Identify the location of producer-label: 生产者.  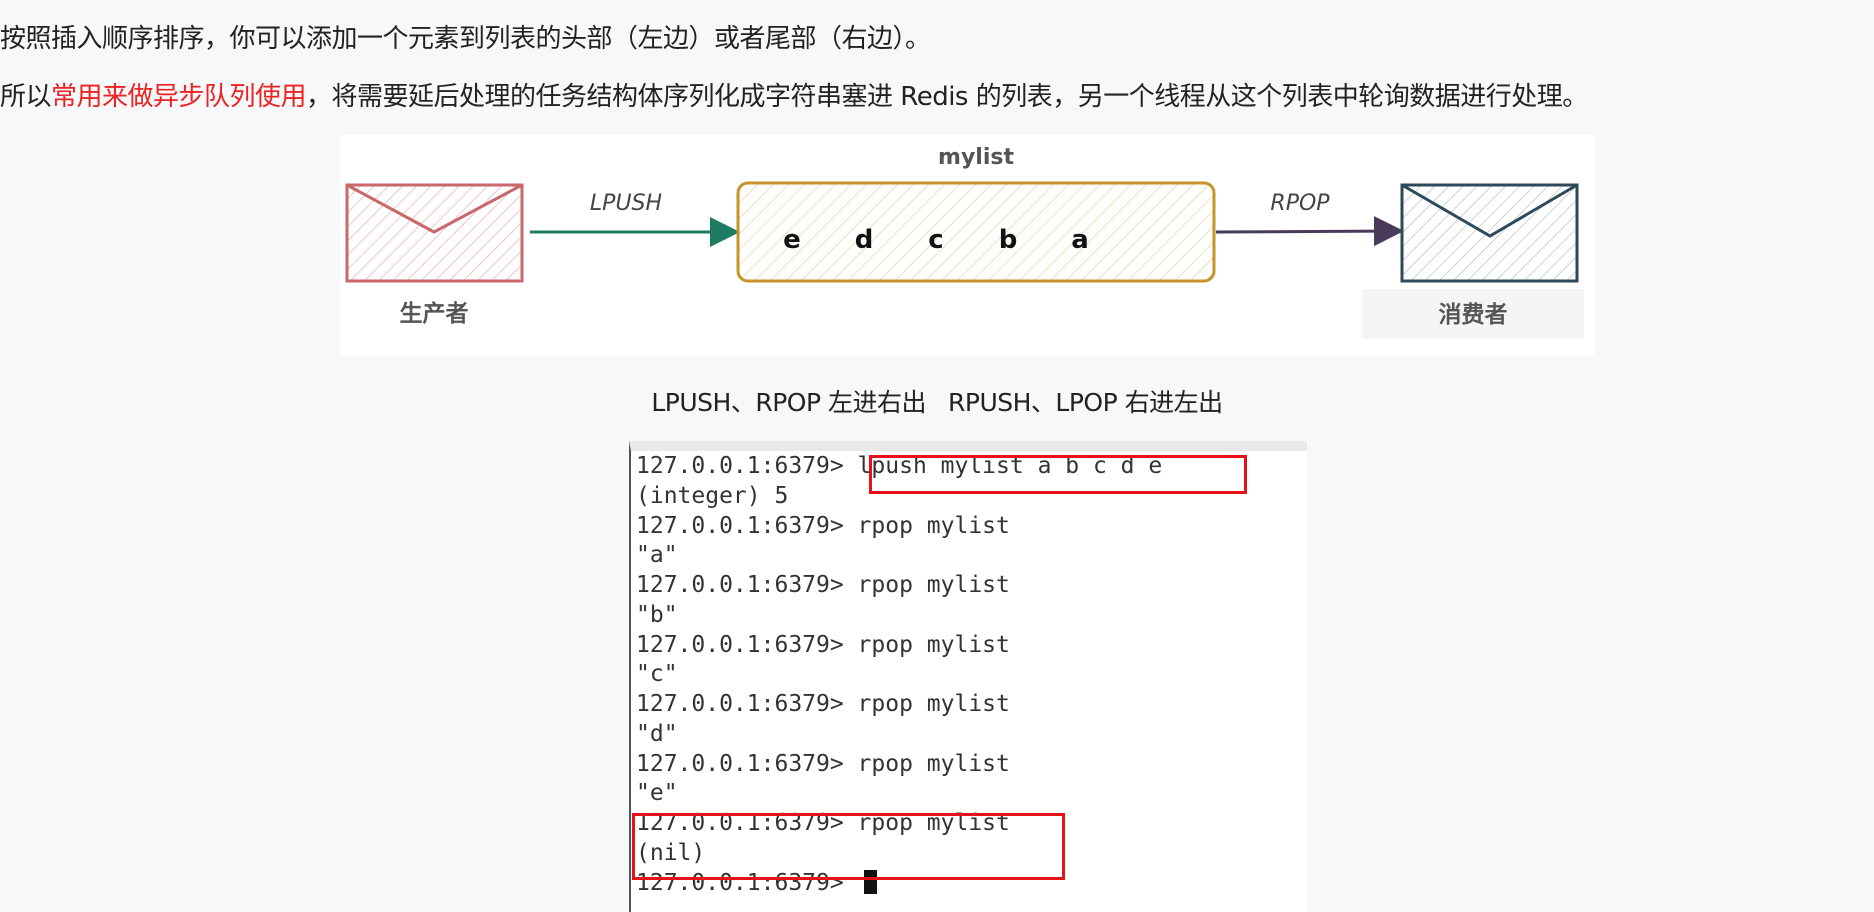
(434, 313).